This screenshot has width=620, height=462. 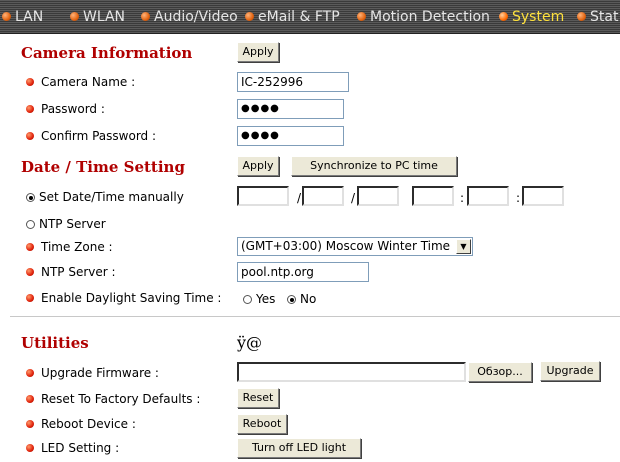 What do you see at coordinates (374, 166) in the screenshot?
I see `sync-pc-time-button: Synchronize to PC time` at bounding box center [374, 166].